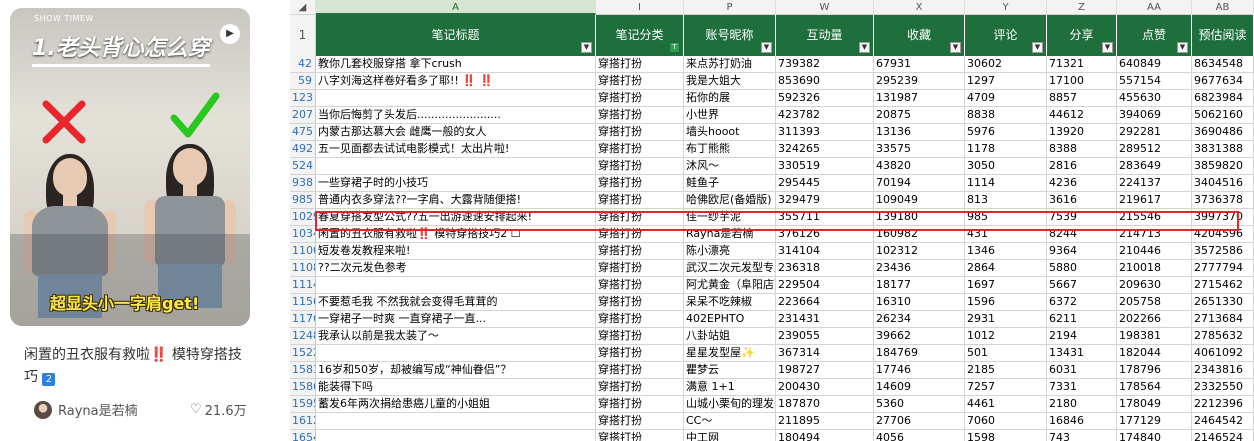 Image resolution: width=1254 pixels, height=441 pixels. I want to click on table-cell: 7331, so click(1082, 387).